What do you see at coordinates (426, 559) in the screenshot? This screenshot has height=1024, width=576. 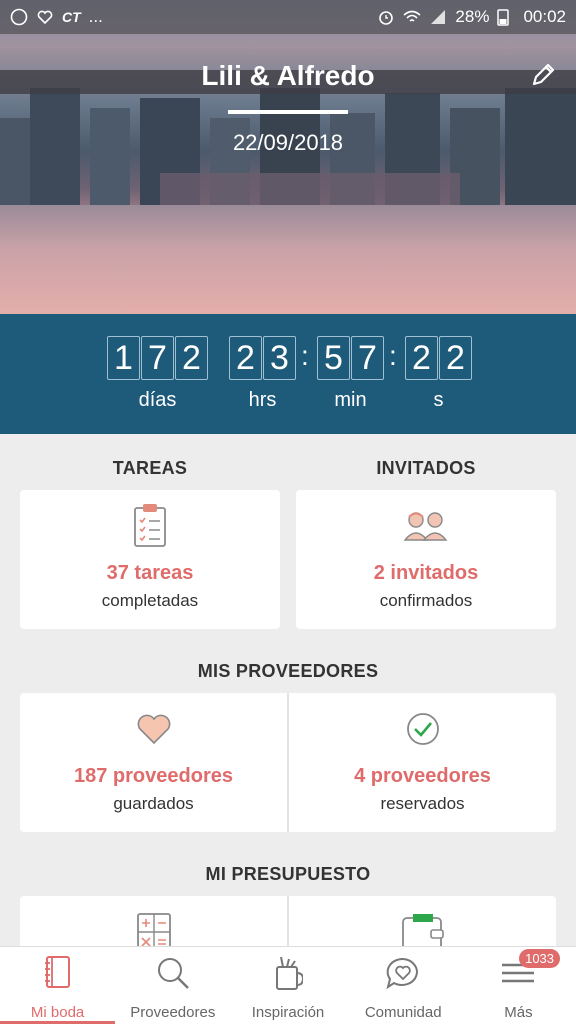 I see `guests-card: 2 invitados confirmados` at bounding box center [426, 559].